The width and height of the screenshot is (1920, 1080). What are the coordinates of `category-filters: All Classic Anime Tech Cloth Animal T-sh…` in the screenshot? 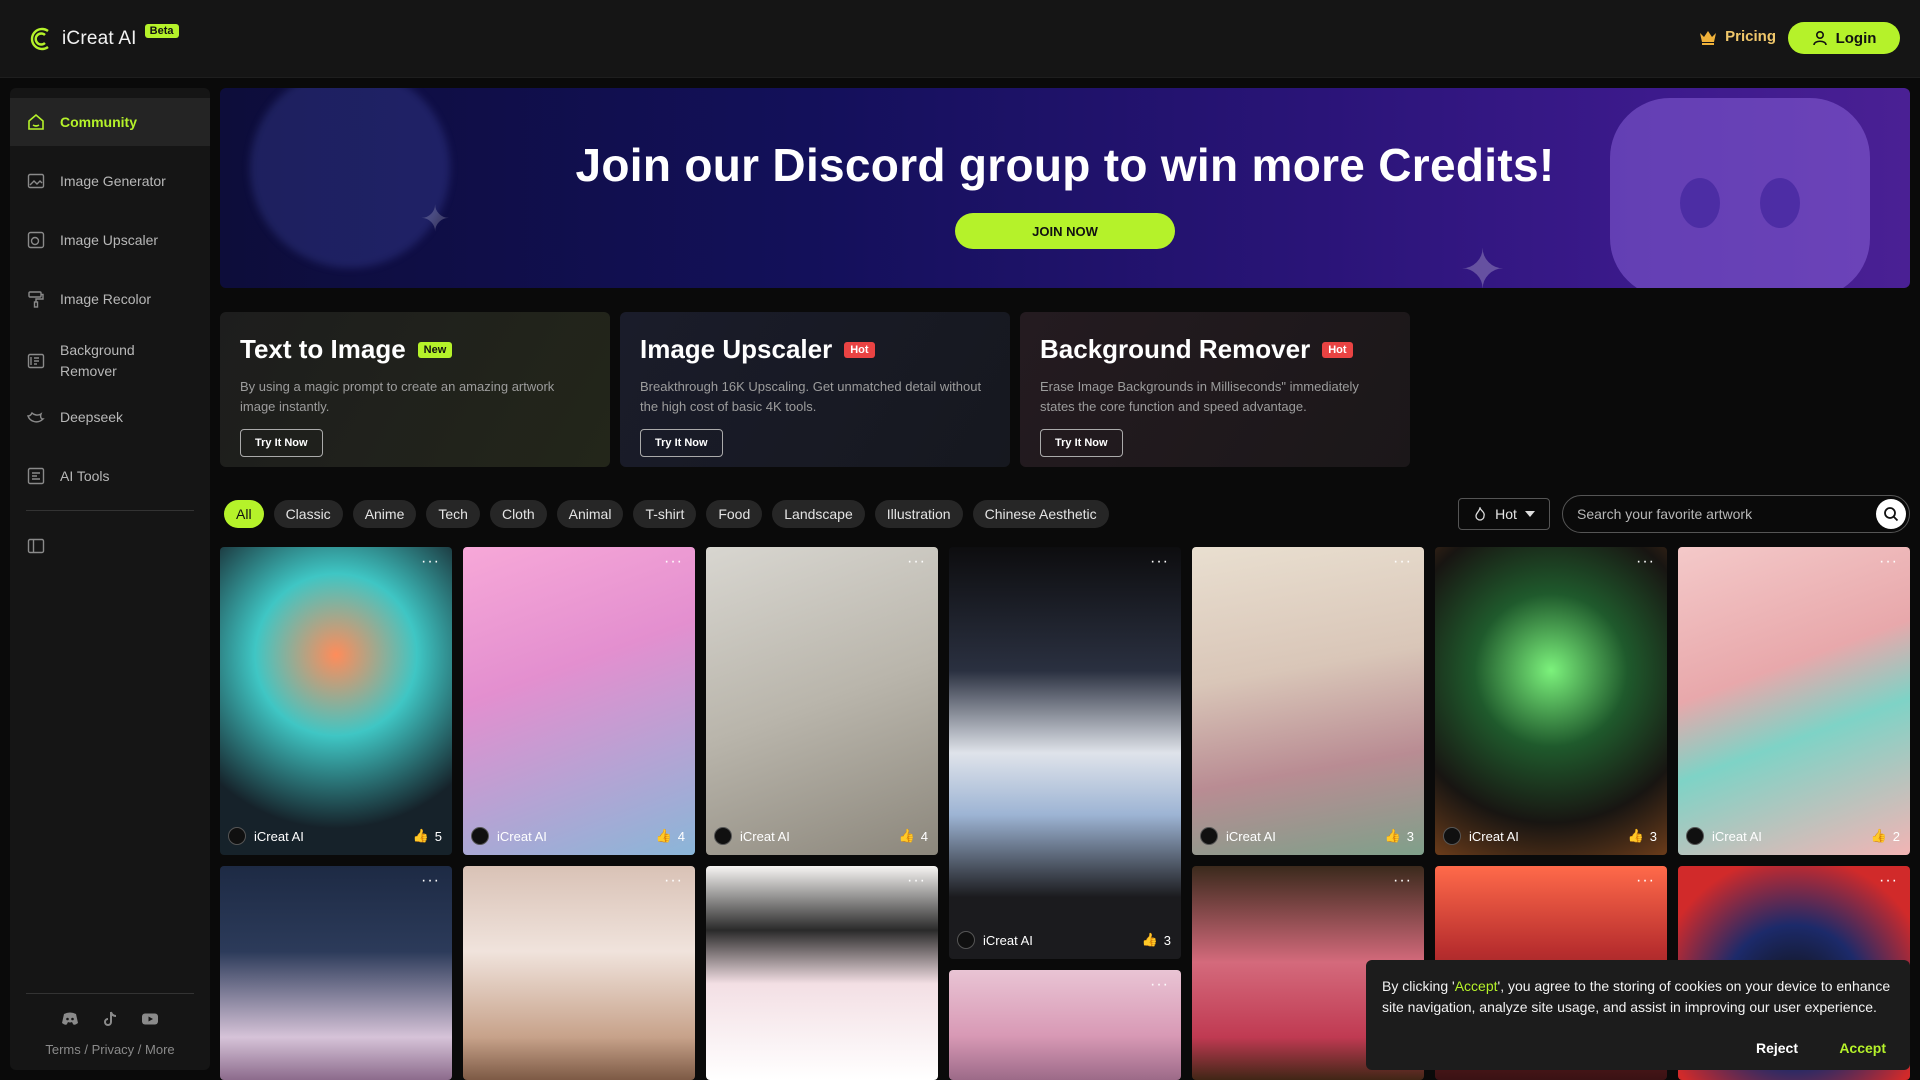 It's located at (666, 514).